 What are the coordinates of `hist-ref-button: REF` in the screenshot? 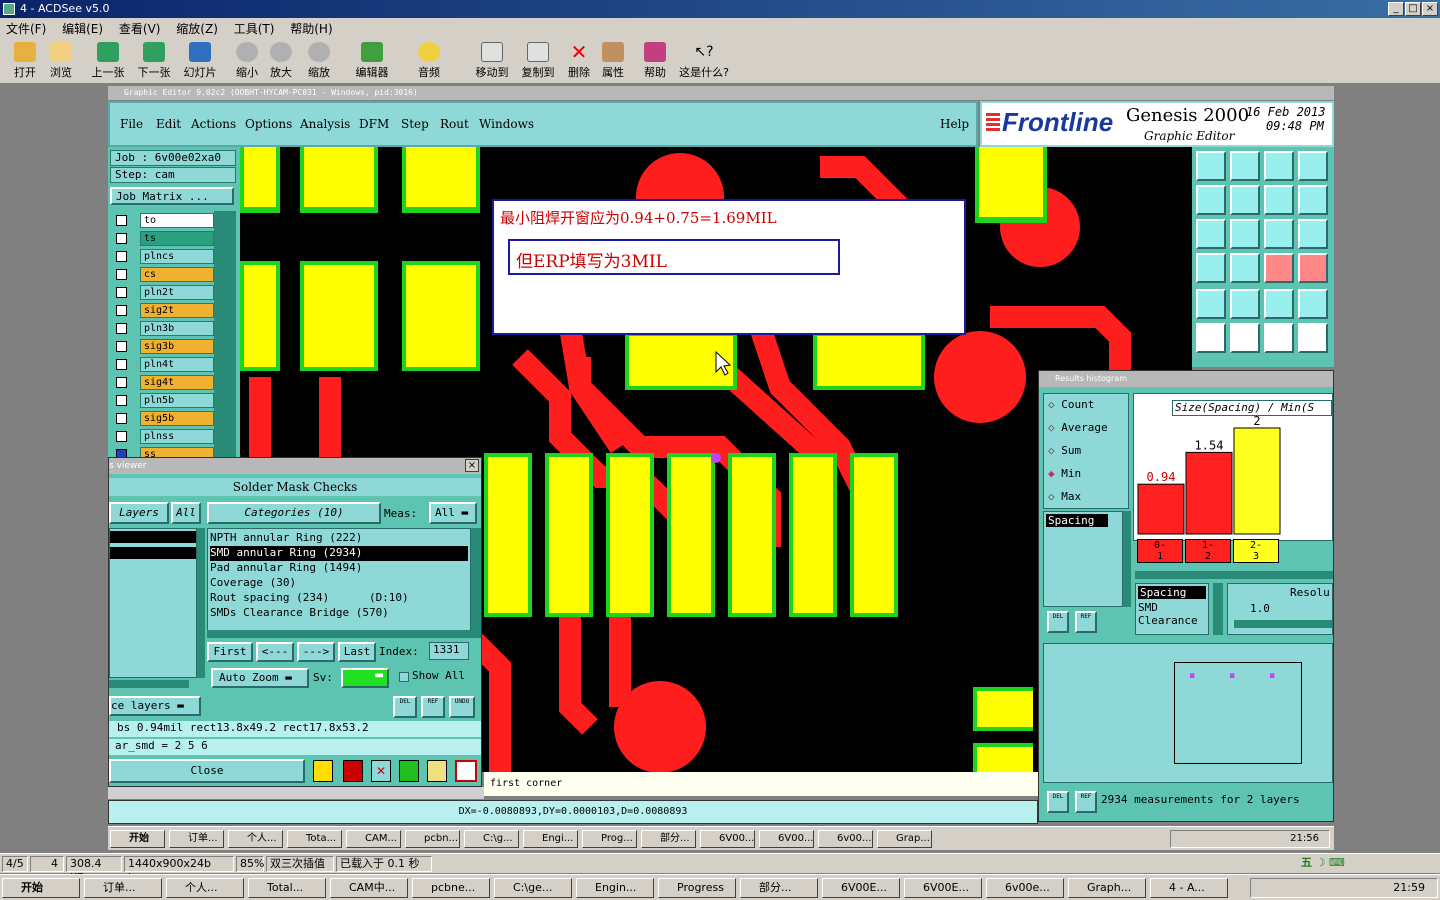 It's located at (1086, 622).